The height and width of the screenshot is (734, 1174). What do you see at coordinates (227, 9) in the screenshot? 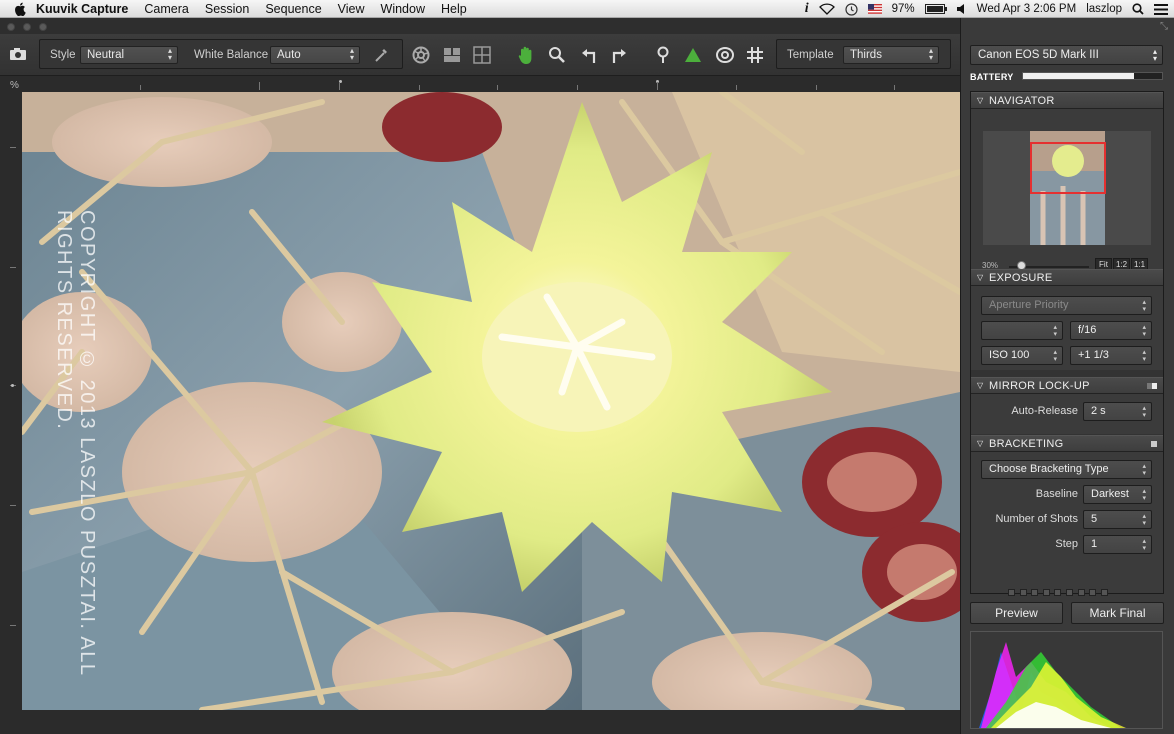
I see `menu-session: Session` at bounding box center [227, 9].